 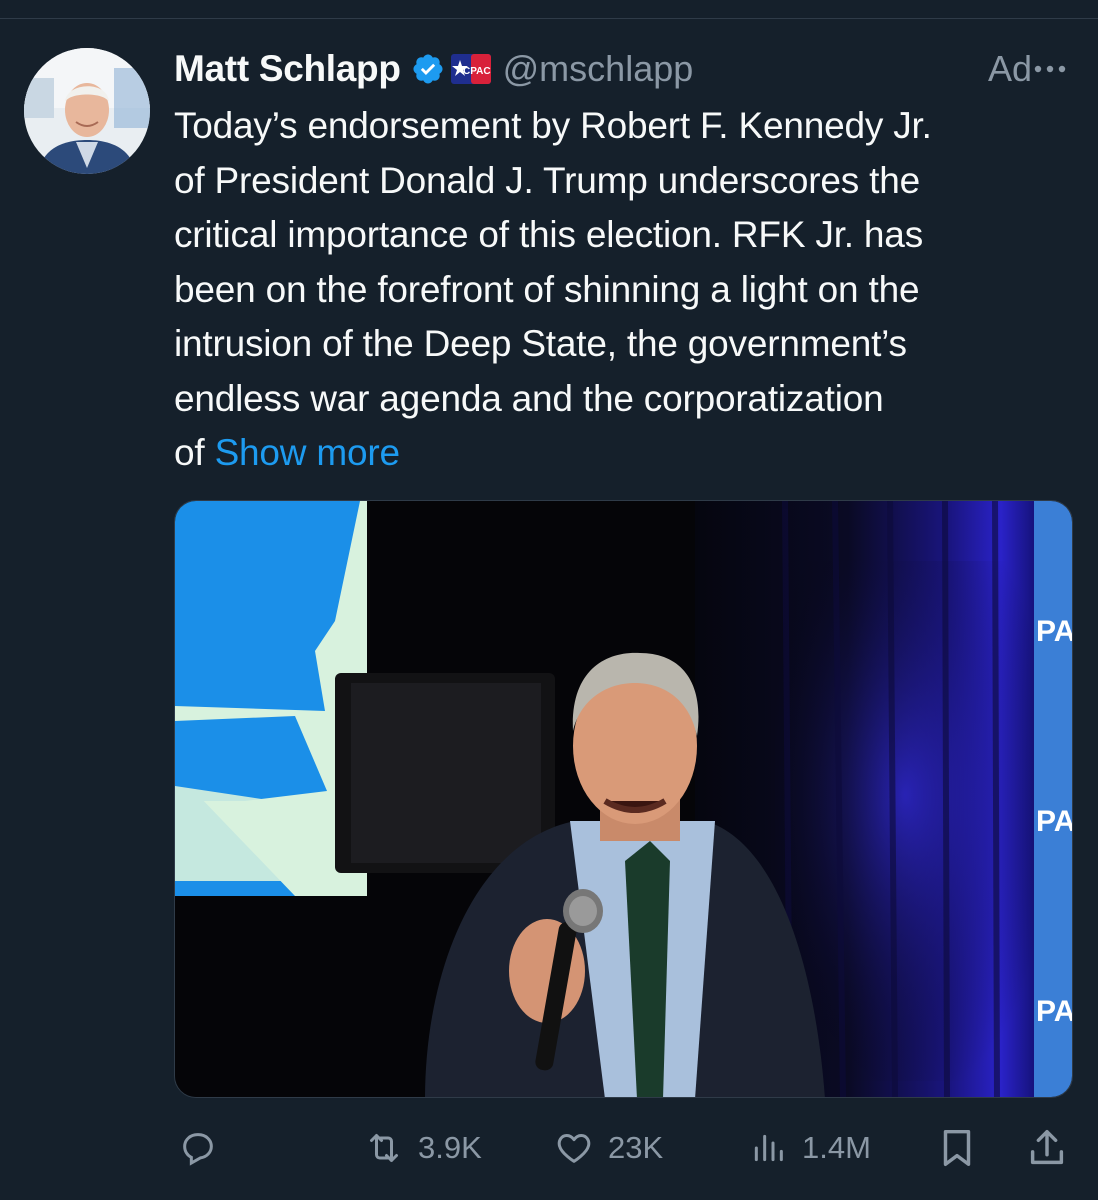 What do you see at coordinates (624, 453) in the screenshot?
I see `tweet-text-last-line: of Show more` at bounding box center [624, 453].